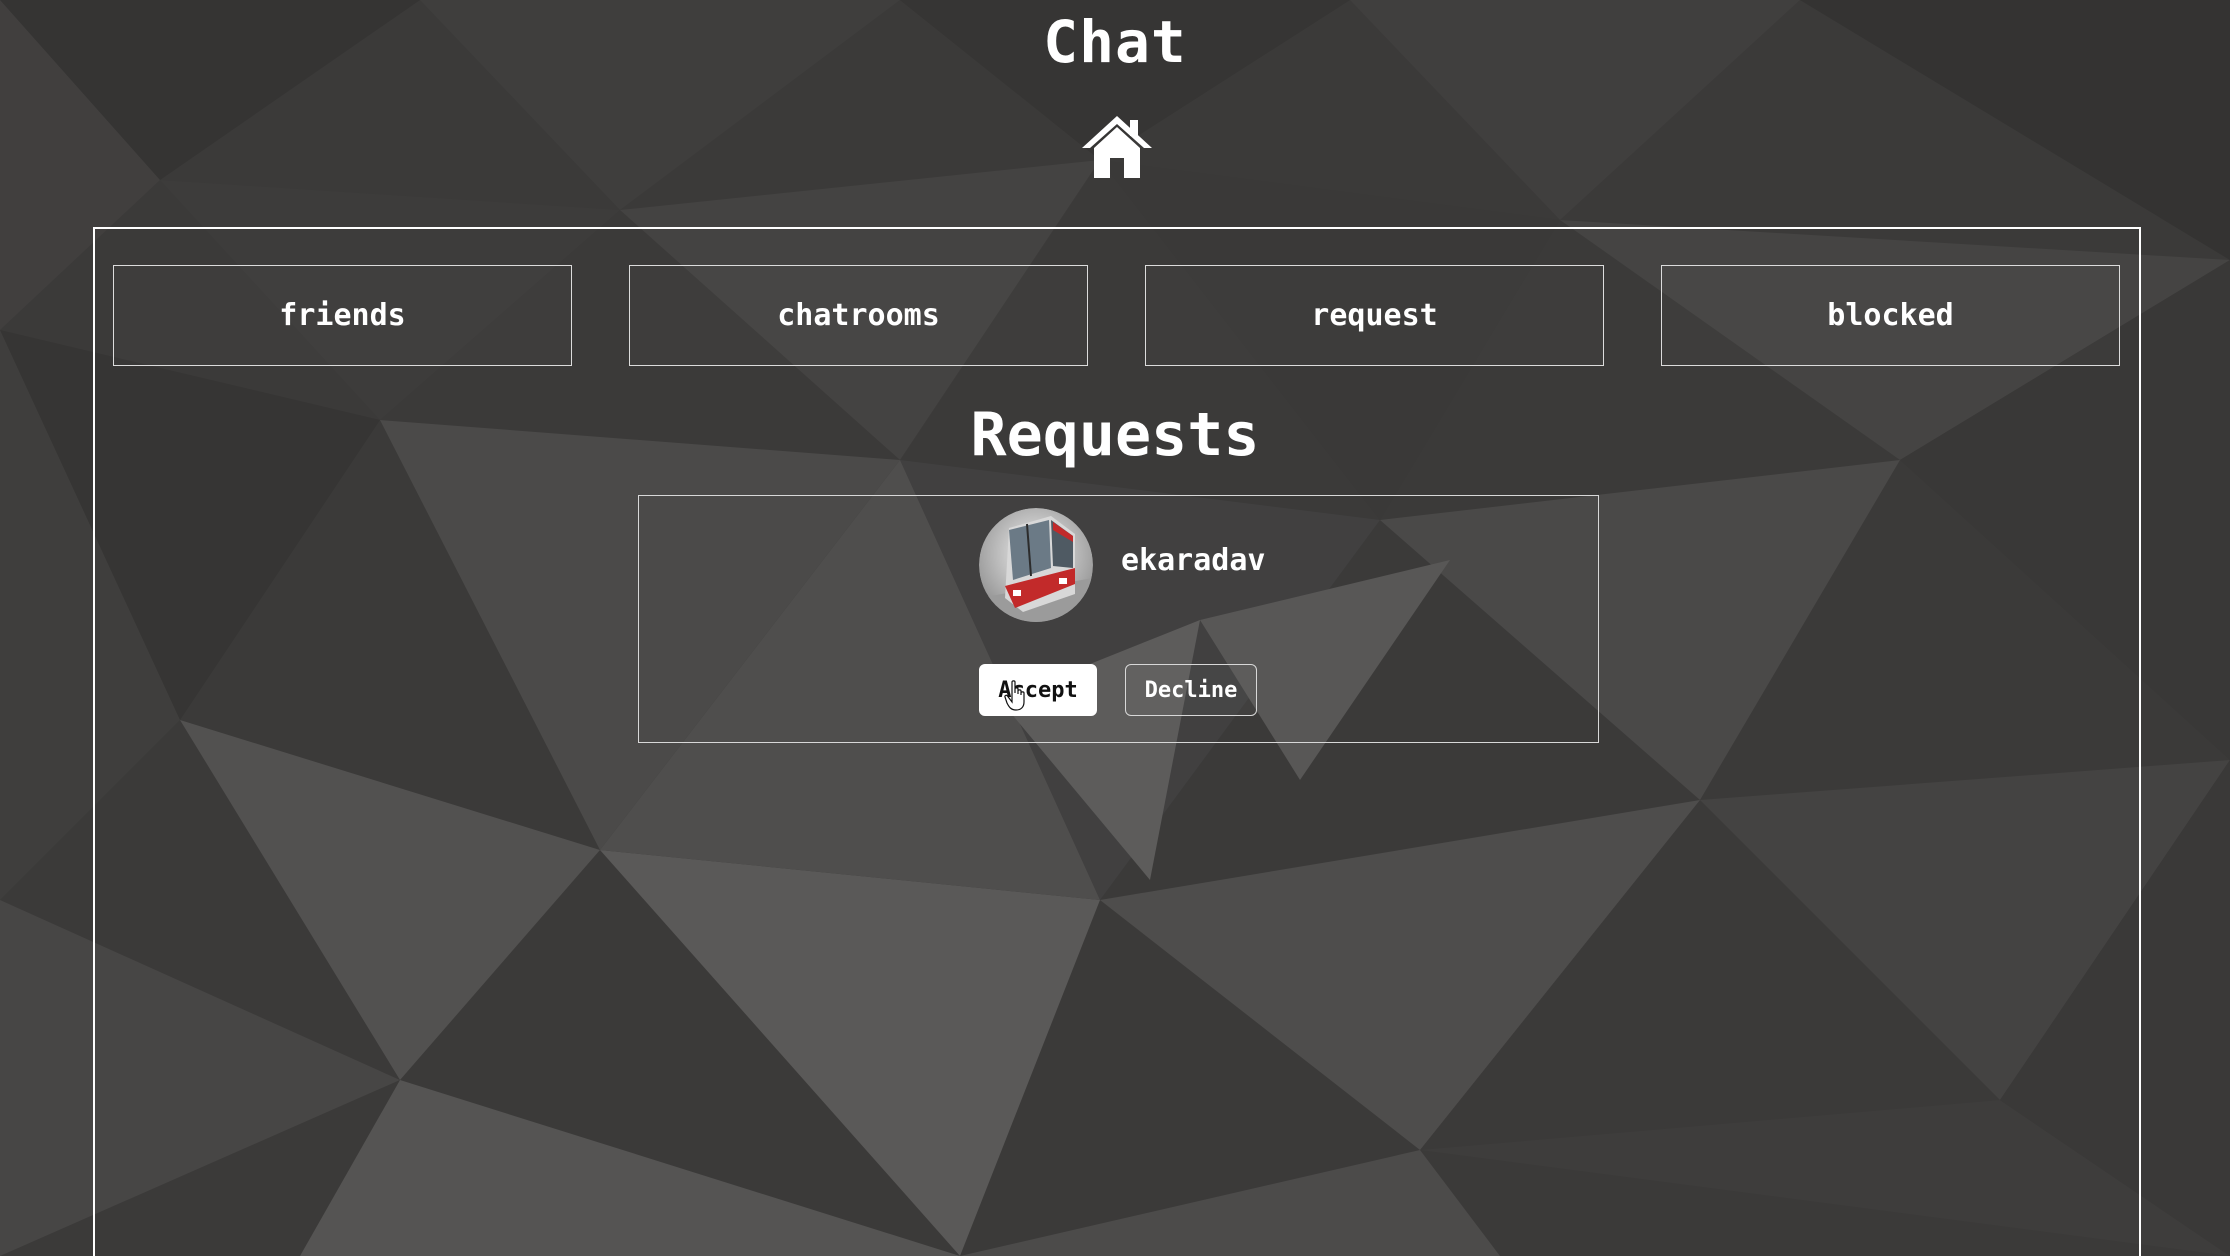  Describe the element at coordinates (1118, 619) in the screenshot. I see `request-card` at that location.